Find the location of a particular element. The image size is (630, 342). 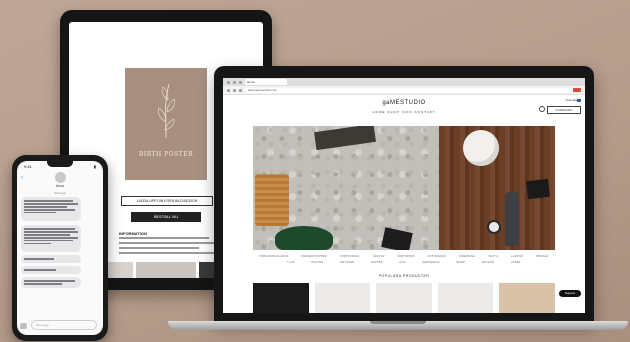

cup-object is located at coordinates (481, 148).